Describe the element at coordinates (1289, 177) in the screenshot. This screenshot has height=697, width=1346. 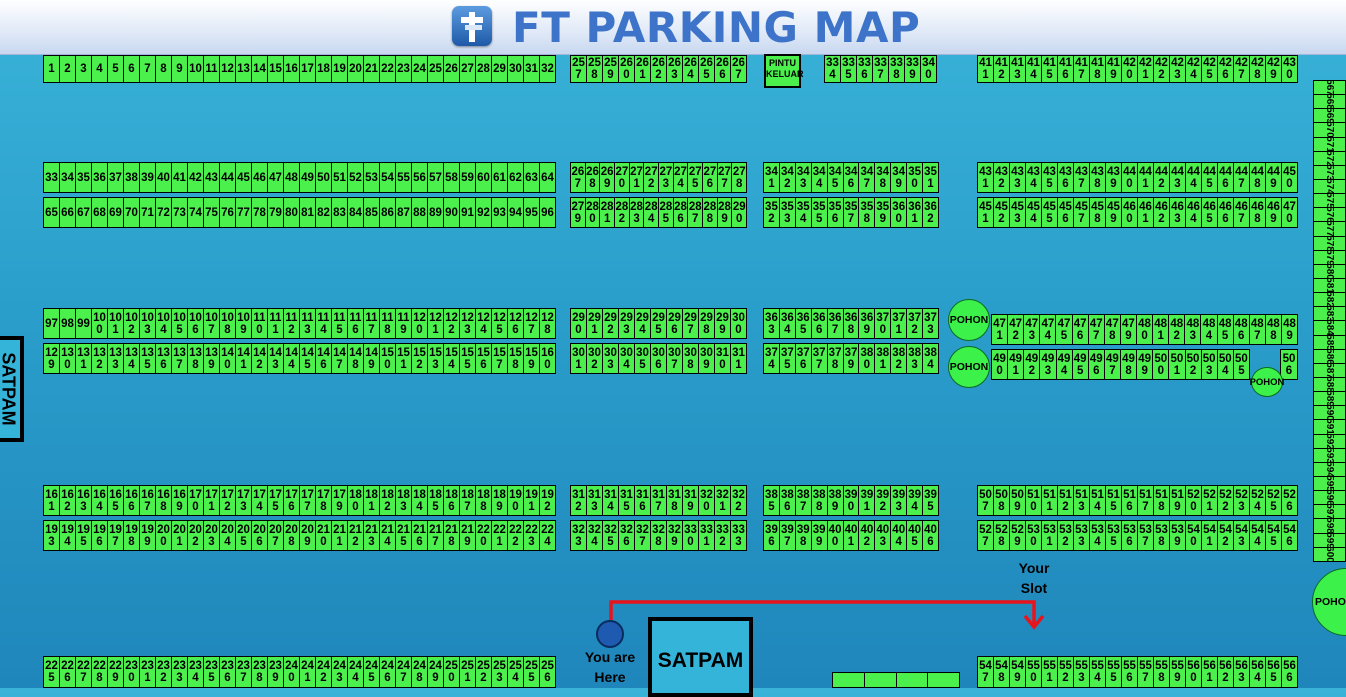
I see `parking-slot: 45 0` at that location.